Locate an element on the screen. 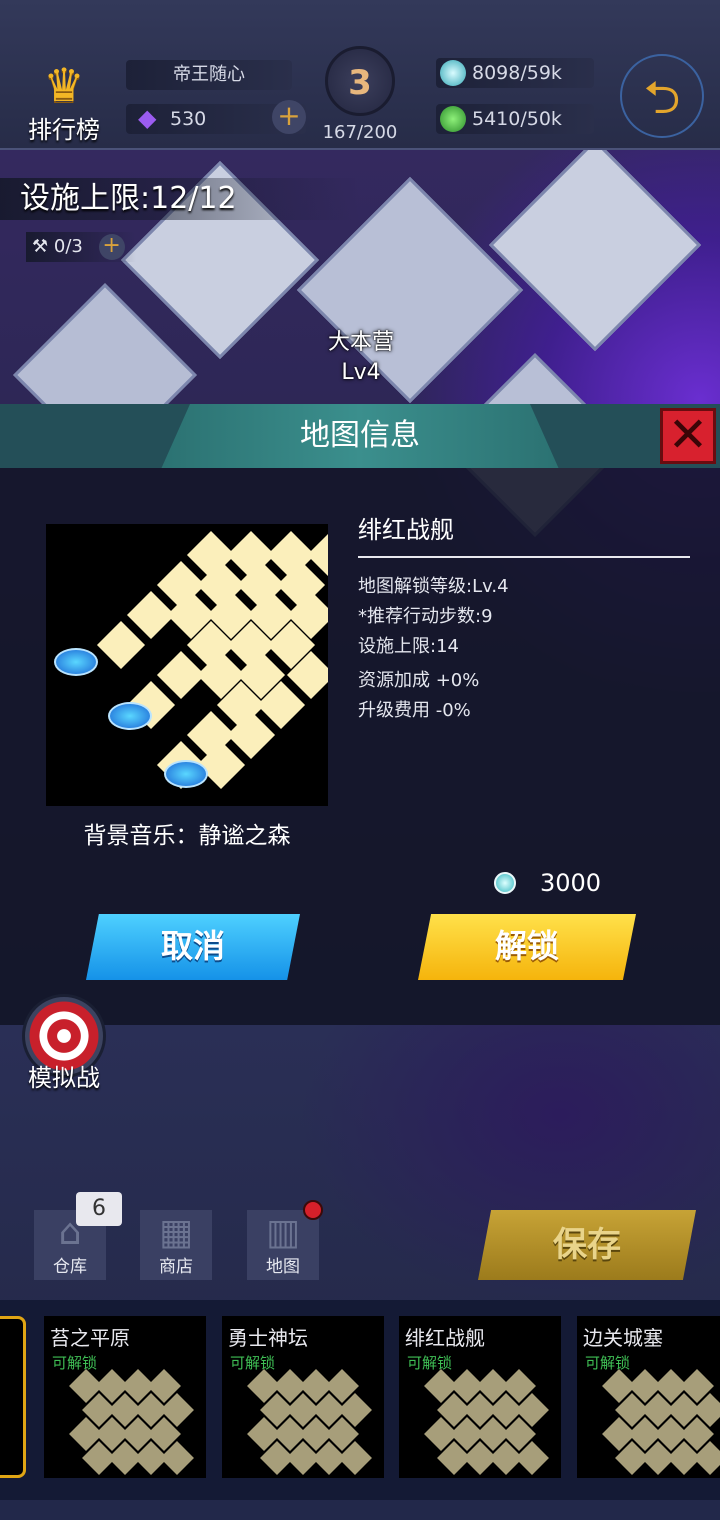 This screenshot has height=1520, width=720. warehouse-label: 仓库 is located at coordinates (70, 1267).